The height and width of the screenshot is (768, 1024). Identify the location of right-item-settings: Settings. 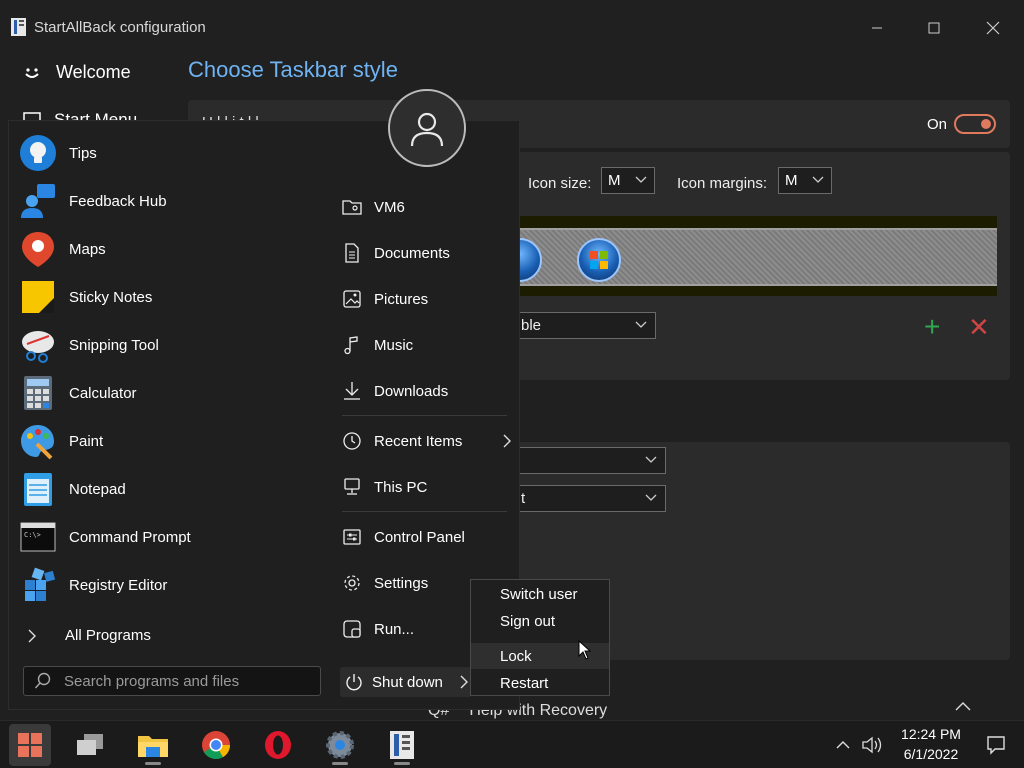
(385, 583).